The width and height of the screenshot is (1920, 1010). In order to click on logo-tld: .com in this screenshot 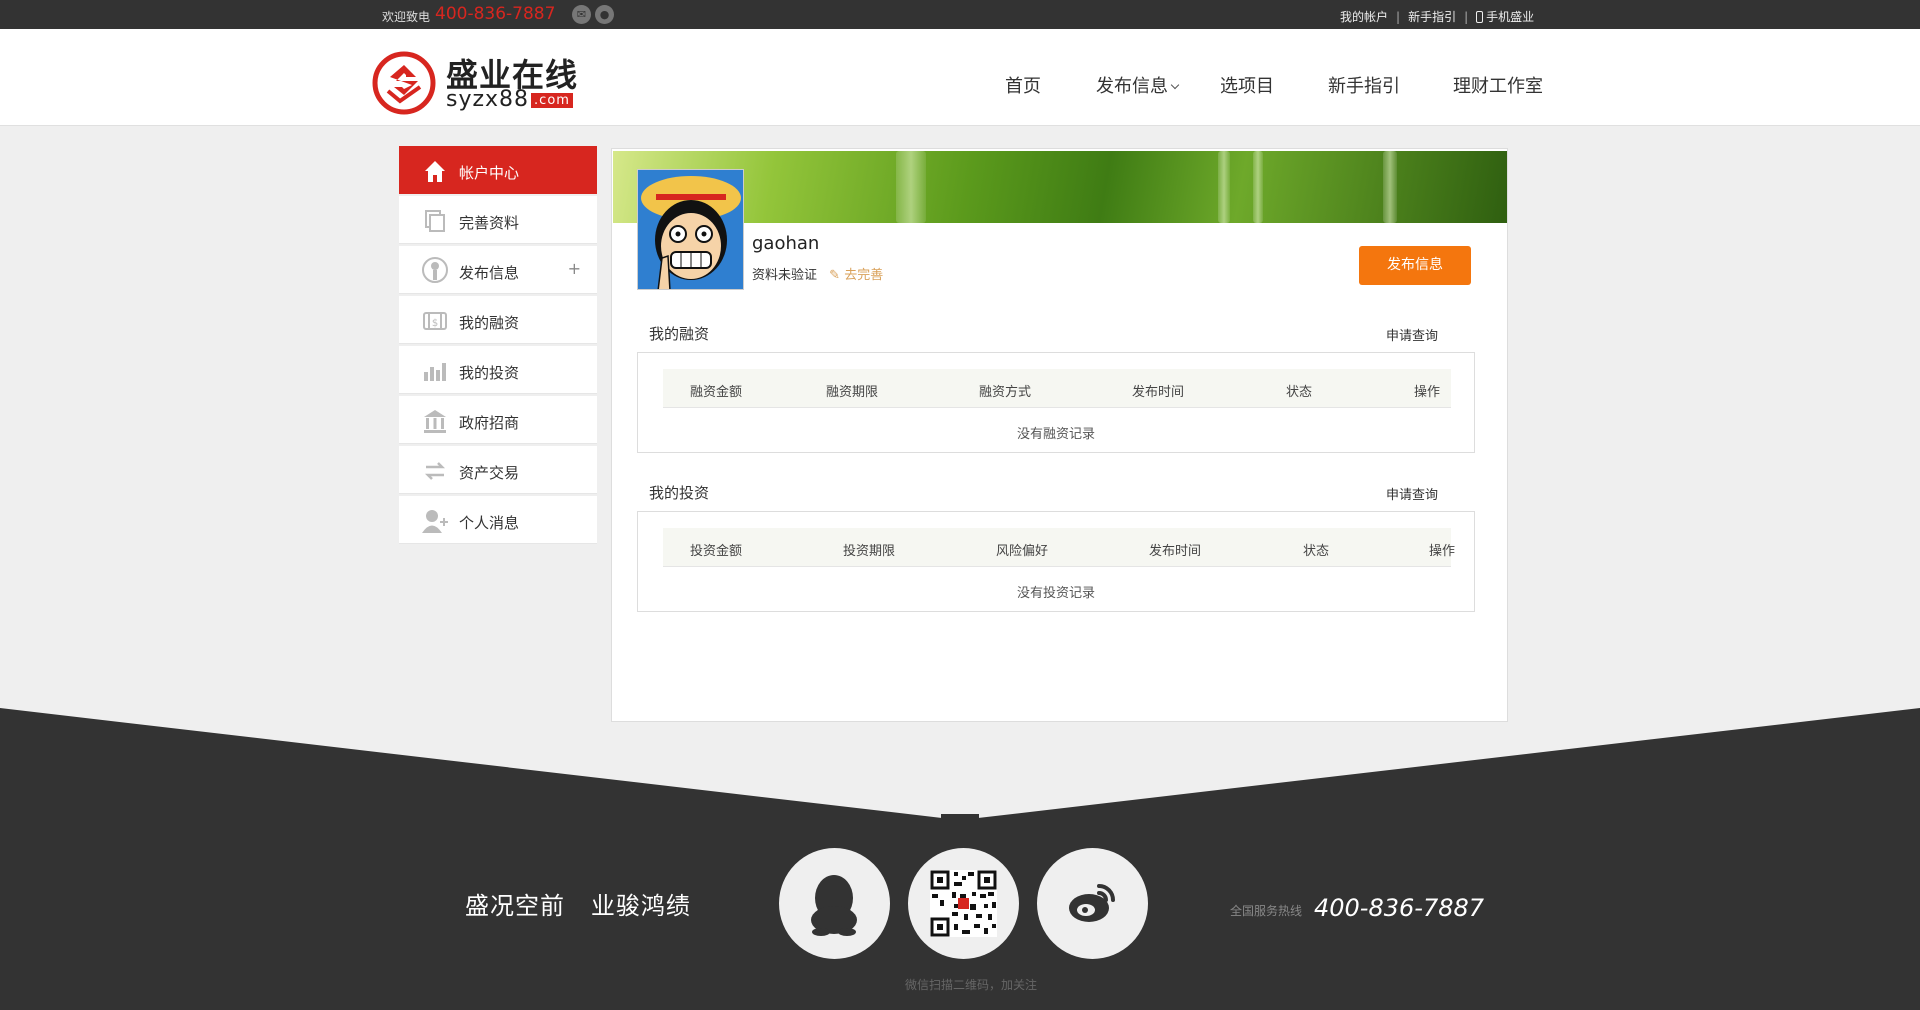, I will do `click(552, 100)`.